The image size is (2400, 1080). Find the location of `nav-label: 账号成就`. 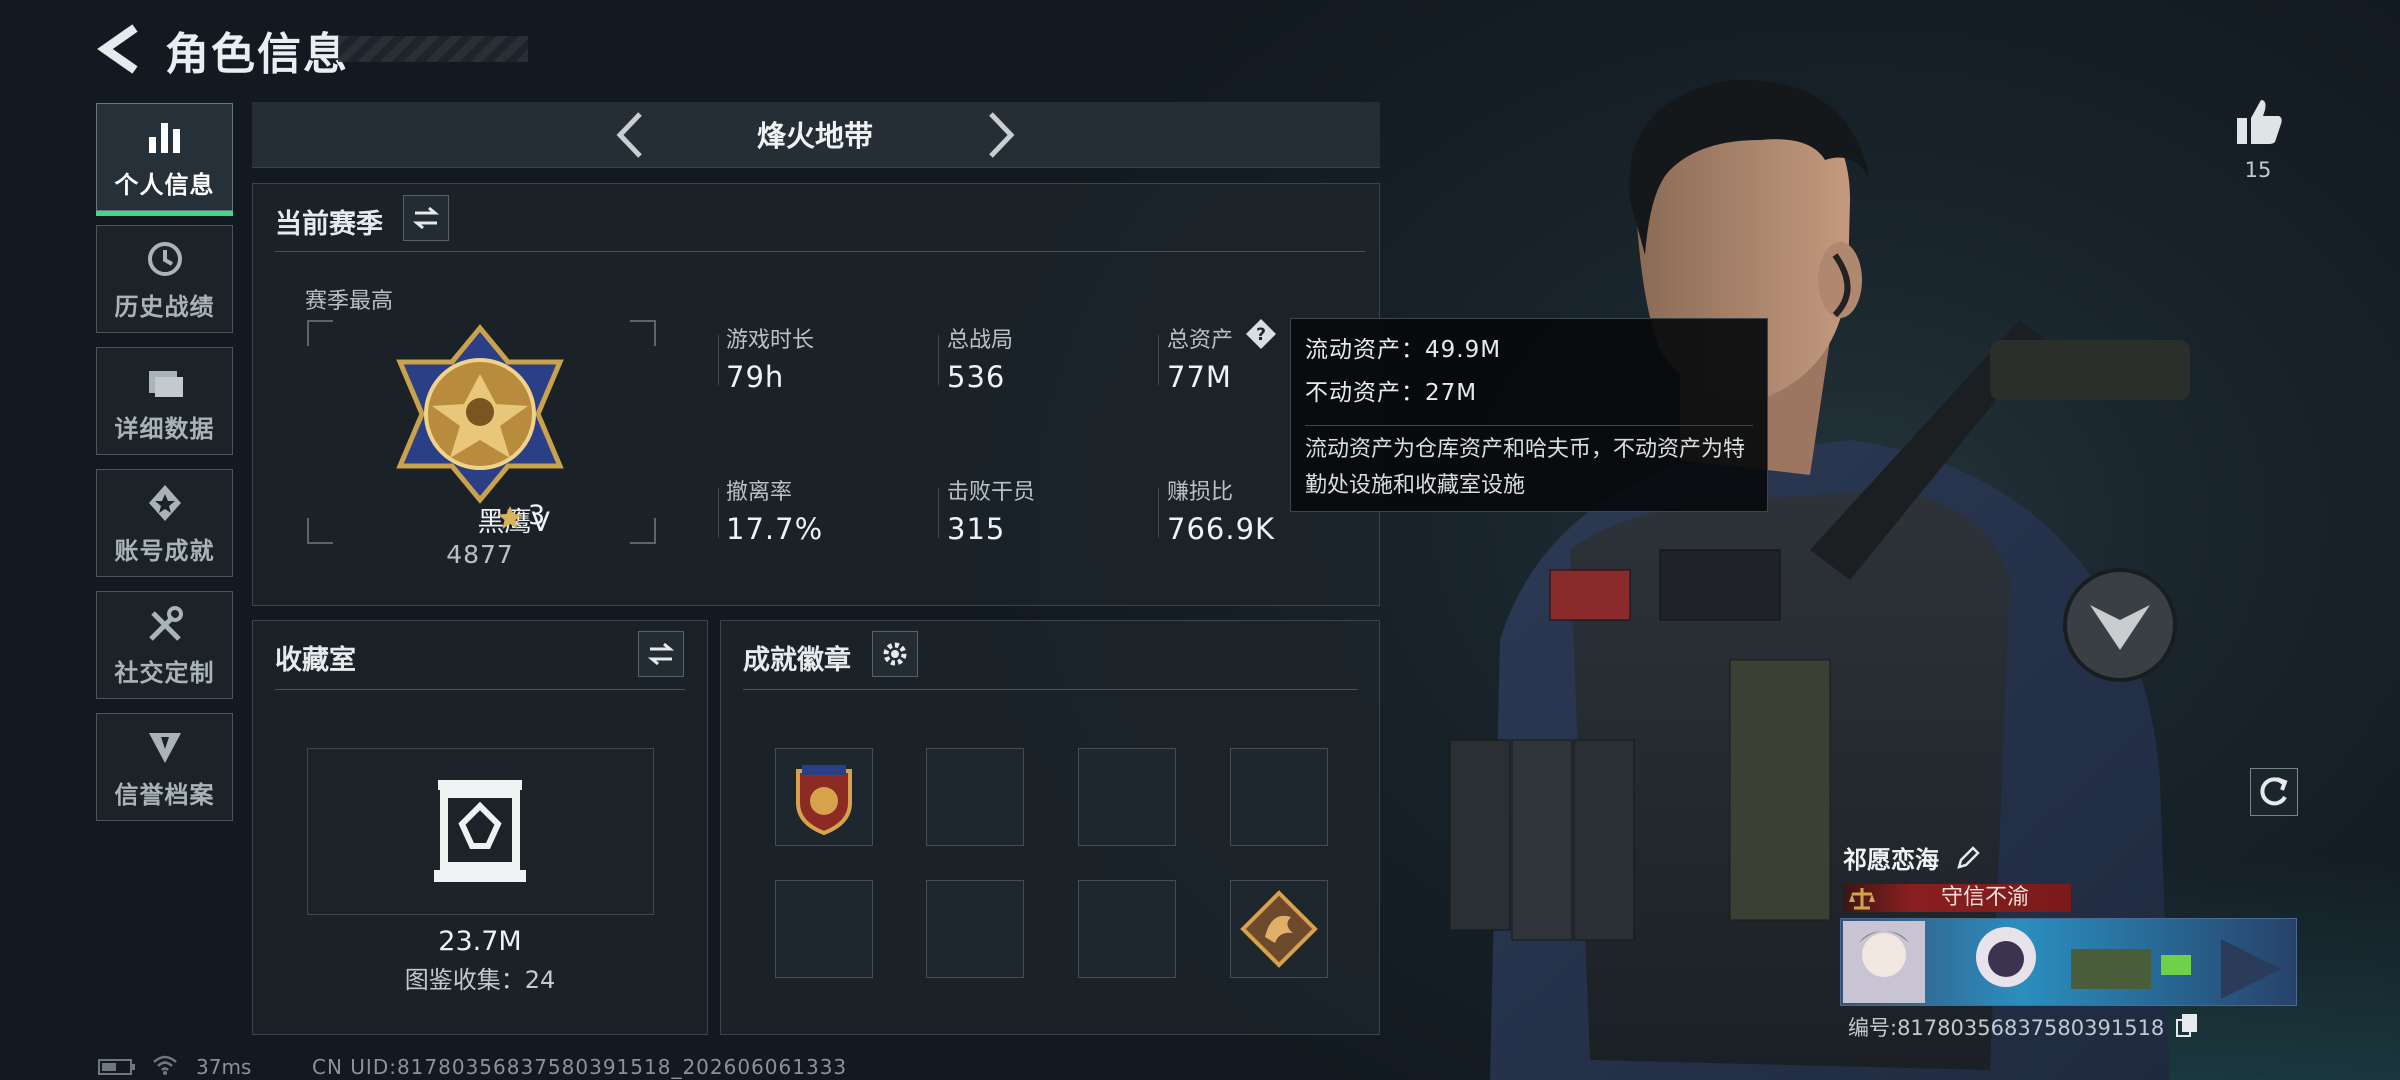

nav-label: 账号成就 is located at coordinates (164, 550).